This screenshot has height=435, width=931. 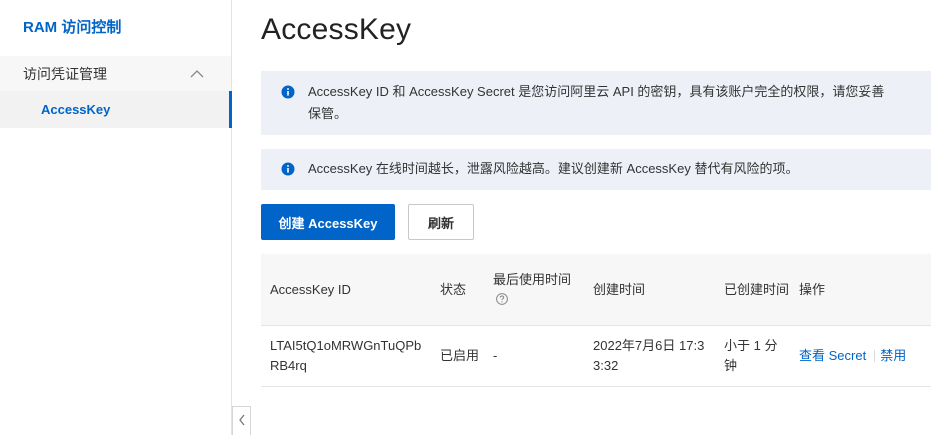 What do you see at coordinates (649, 355) in the screenshot?
I see `cell-created: 2022年7月6日 17:33:32` at bounding box center [649, 355].